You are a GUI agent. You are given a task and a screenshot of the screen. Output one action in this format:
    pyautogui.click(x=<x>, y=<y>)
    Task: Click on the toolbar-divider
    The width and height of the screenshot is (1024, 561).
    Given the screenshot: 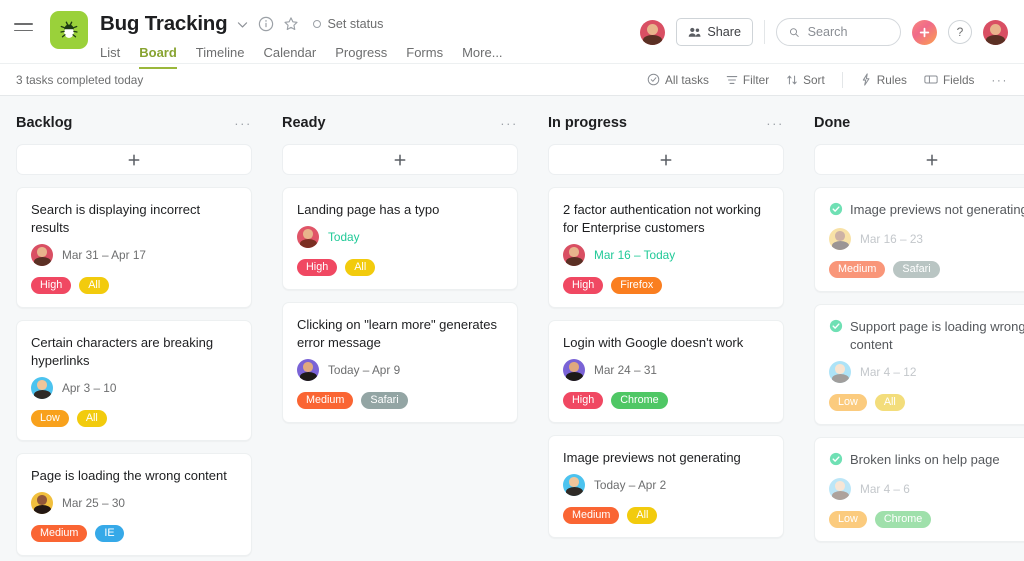 What is the action you would take?
    pyautogui.click(x=842, y=79)
    